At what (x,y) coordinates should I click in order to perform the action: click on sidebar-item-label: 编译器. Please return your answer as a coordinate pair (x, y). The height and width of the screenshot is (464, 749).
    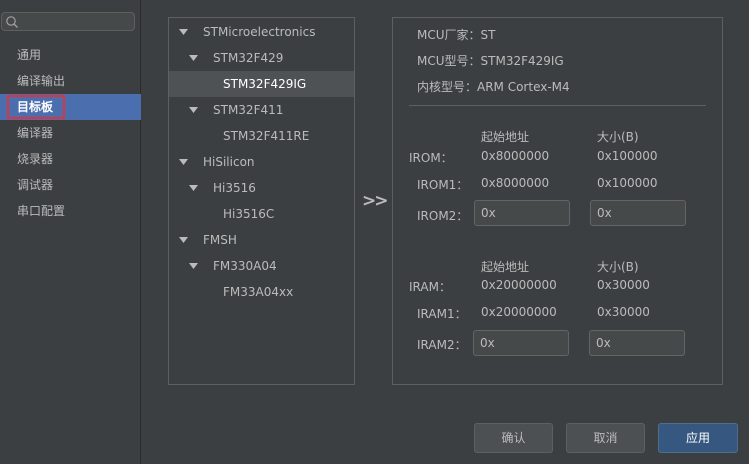
    Looking at the image, I should click on (35, 133).